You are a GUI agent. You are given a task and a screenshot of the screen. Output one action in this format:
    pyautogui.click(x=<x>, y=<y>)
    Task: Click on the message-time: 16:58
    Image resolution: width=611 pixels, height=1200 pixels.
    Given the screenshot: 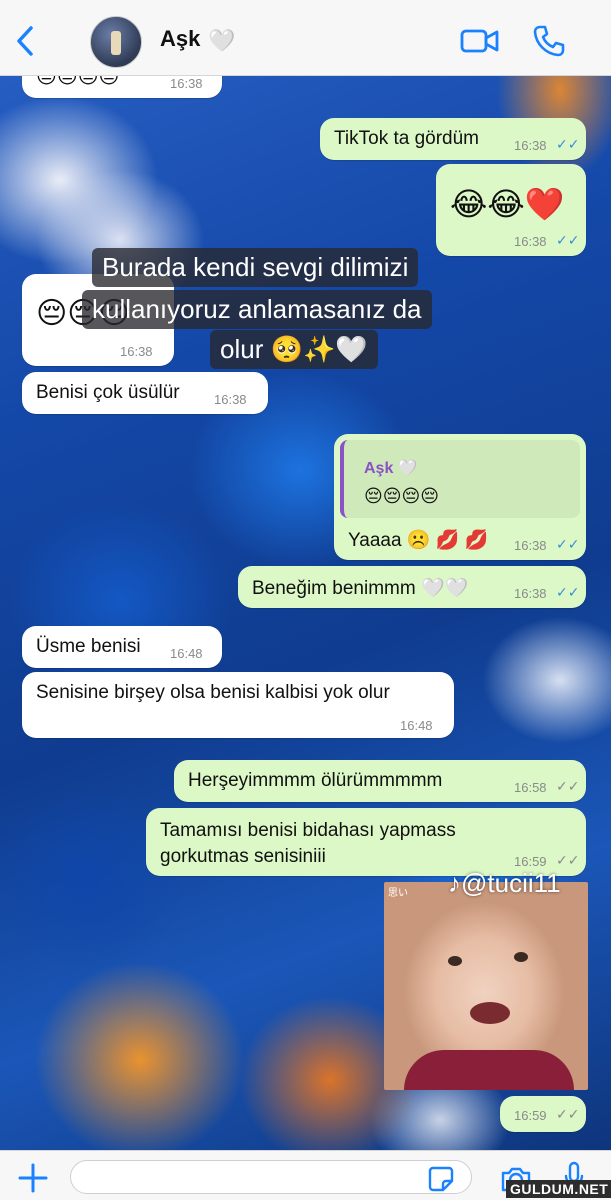 What is the action you would take?
    pyautogui.click(x=530, y=787)
    